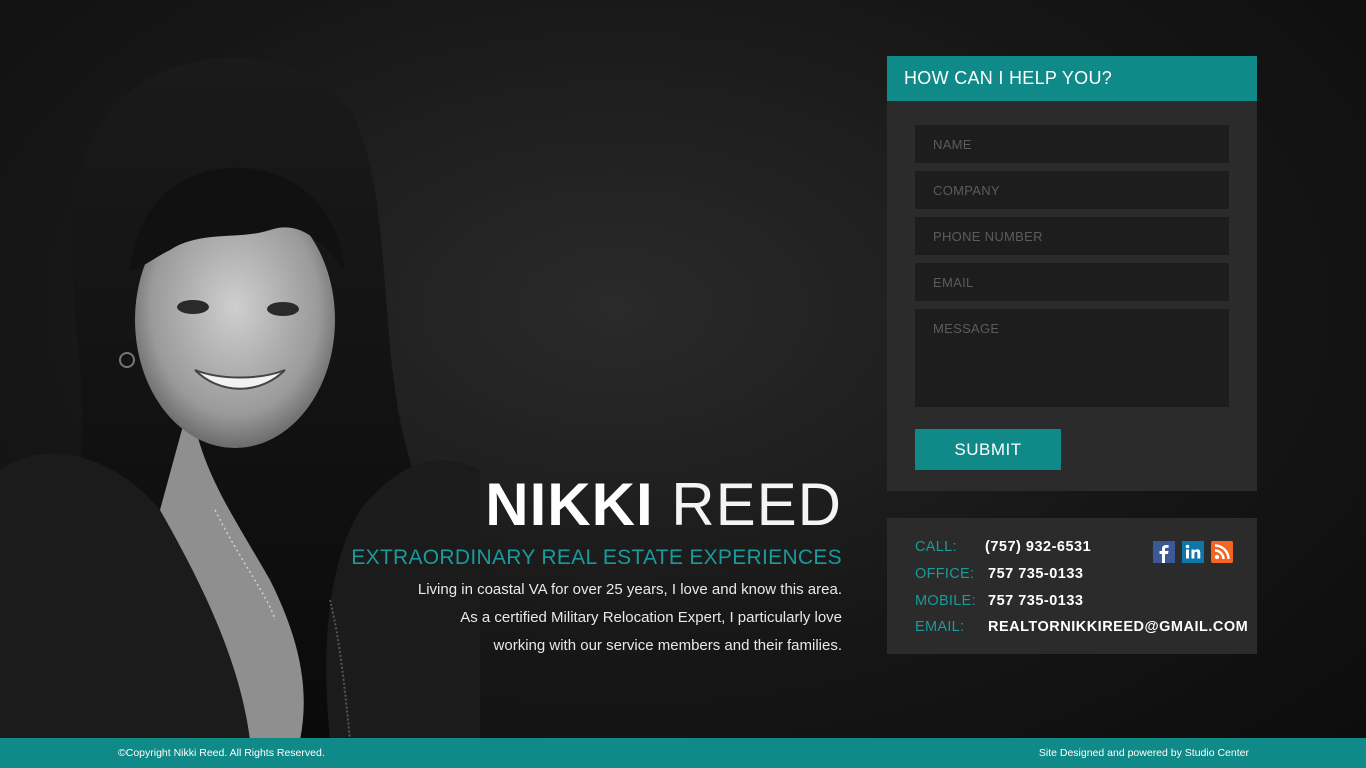 Image resolution: width=1366 pixels, height=768 pixels. Describe the element at coordinates (1072, 144) in the screenshot. I see `name-field` at that location.